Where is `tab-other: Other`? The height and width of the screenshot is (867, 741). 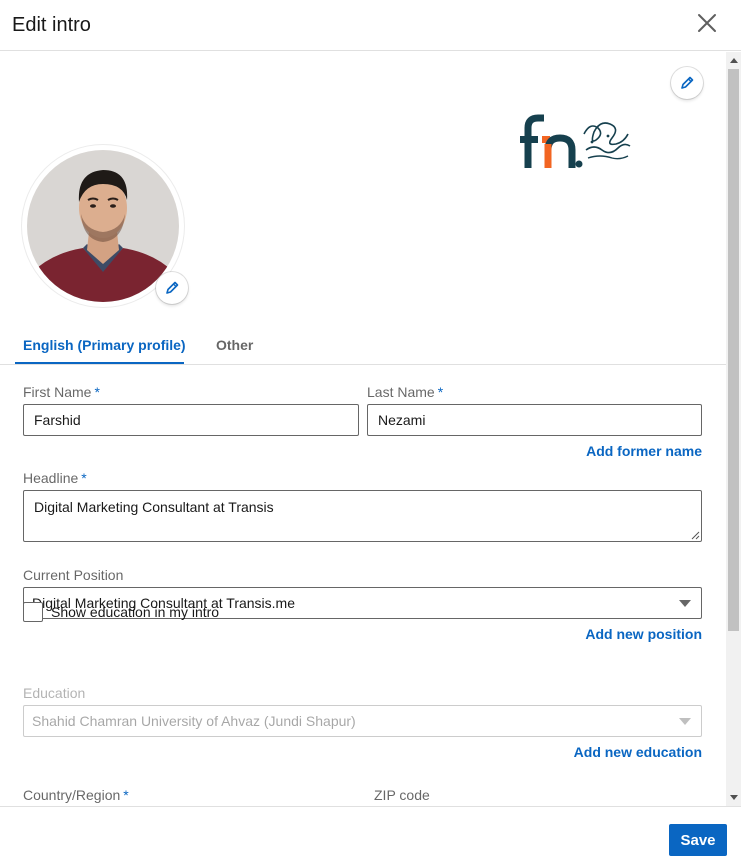
tab-other: Other is located at coordinates (234, 345).